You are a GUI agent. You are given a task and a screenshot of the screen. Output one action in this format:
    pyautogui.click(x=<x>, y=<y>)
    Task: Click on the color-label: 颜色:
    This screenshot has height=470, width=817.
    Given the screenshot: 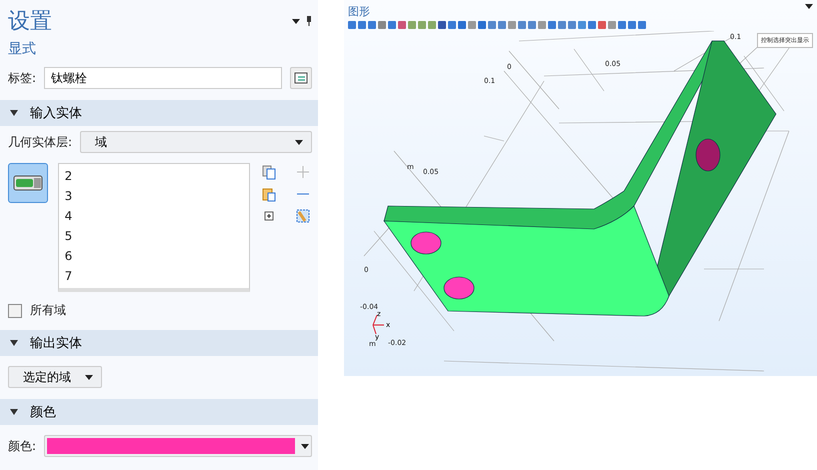 What is the action you would take?
    pyautogui.click(x=22, y=446)
    